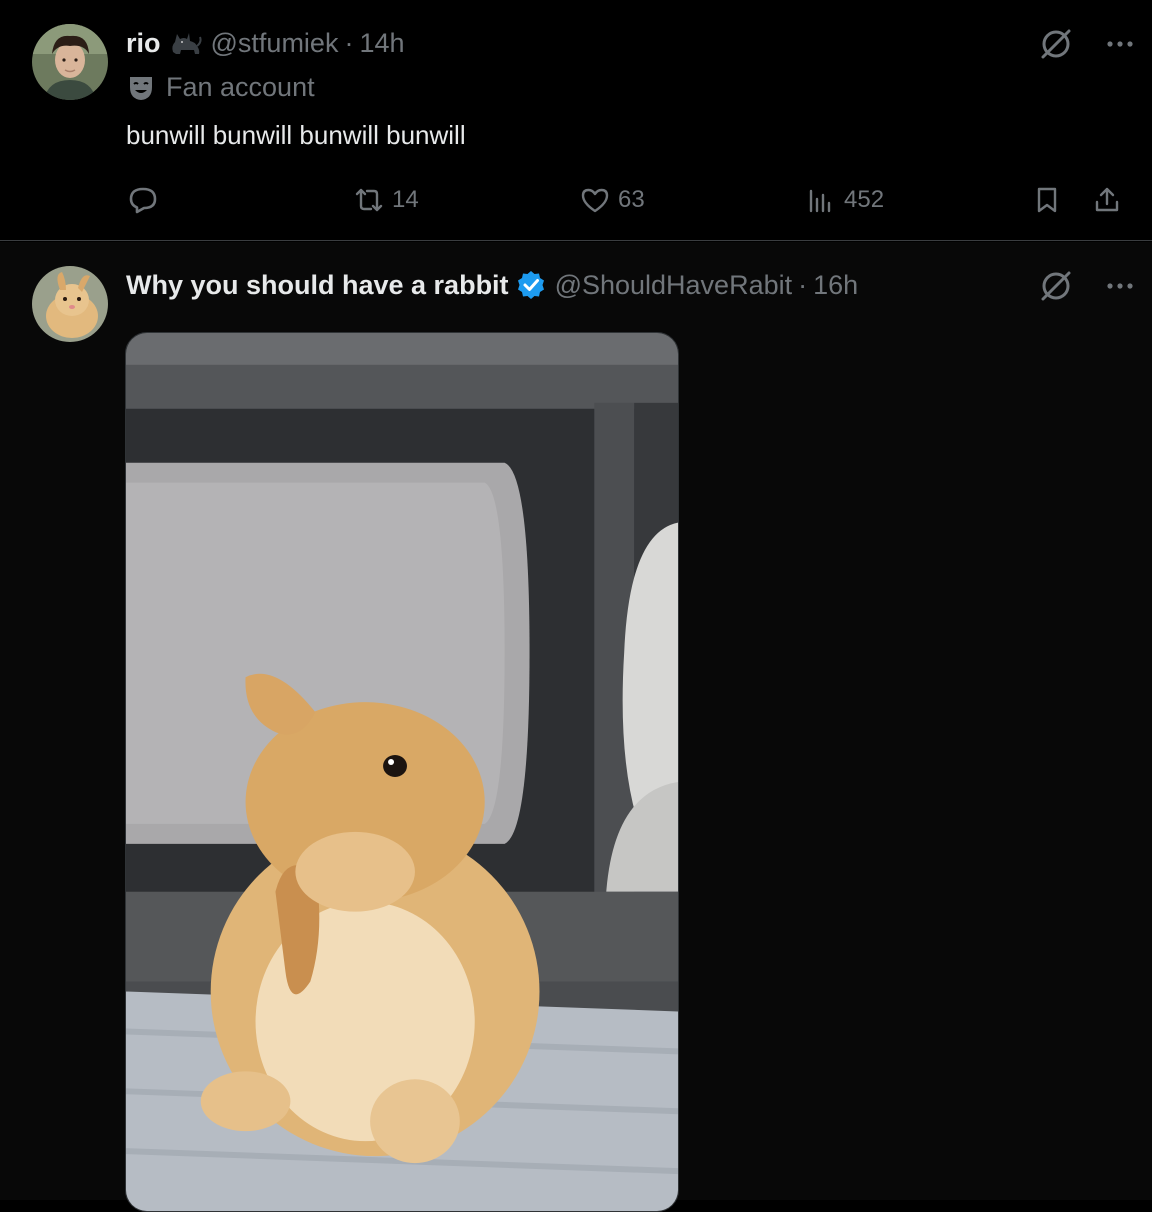 The image size is (1152, 1212). Describe the element at coordinates (612, 200) in the screenshot. I see `like-button: 63` at that location.